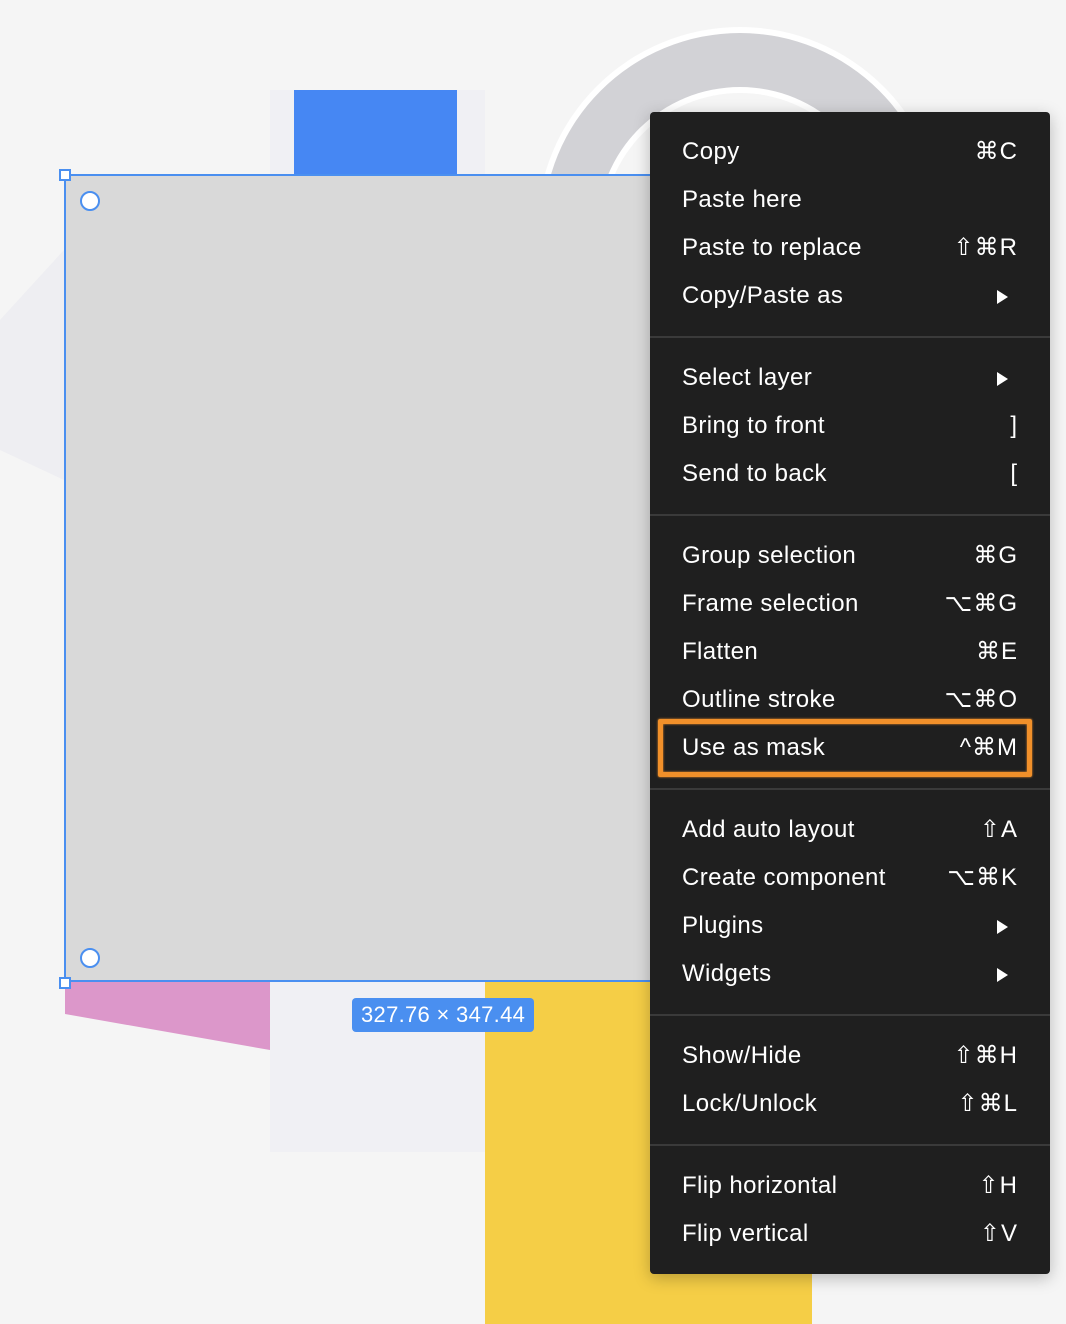 The width and height of the screenshot is (1066, 1324). What do you see at coordinates (996, 651) in the screenshot?
I see `menu-item-shortcut: ⌘E` at bounding box center [996, 651].